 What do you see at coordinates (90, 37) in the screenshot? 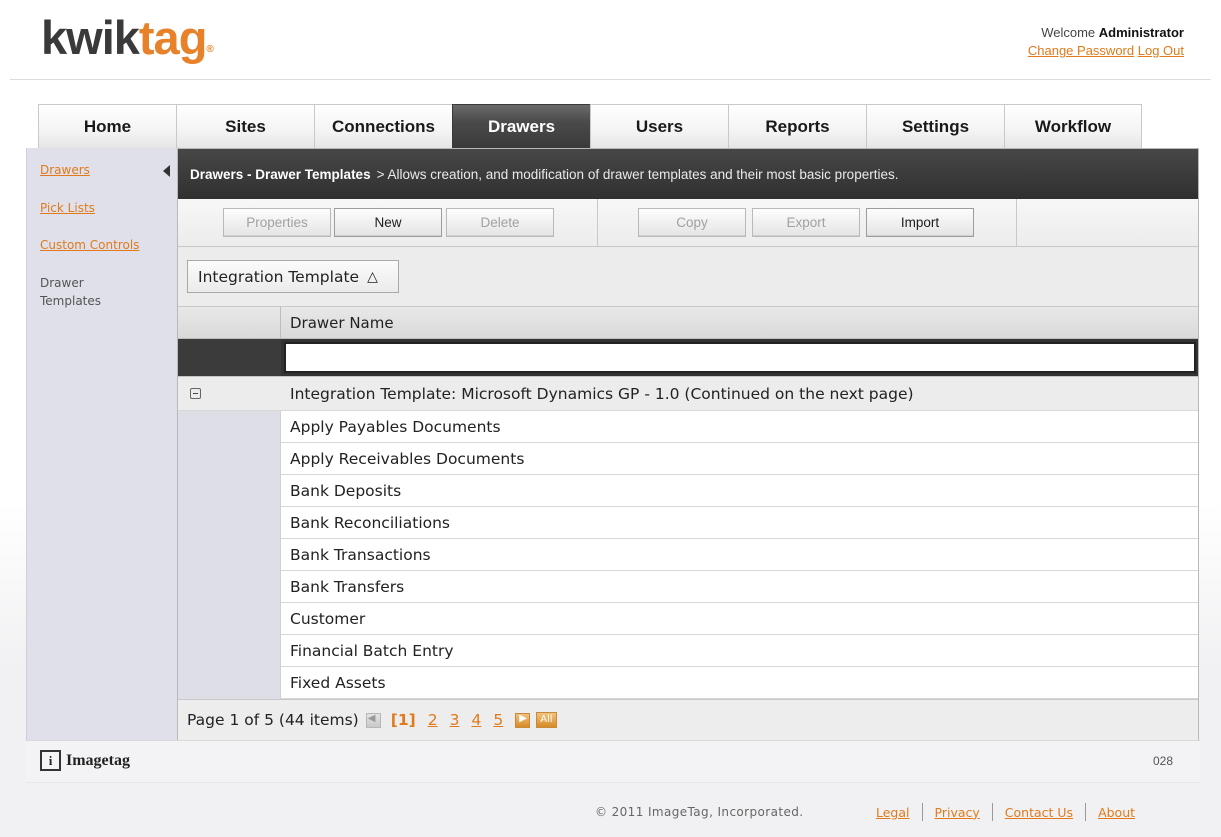
I see `logo-text-kwik: kwik` at bounding box center [90, 37].